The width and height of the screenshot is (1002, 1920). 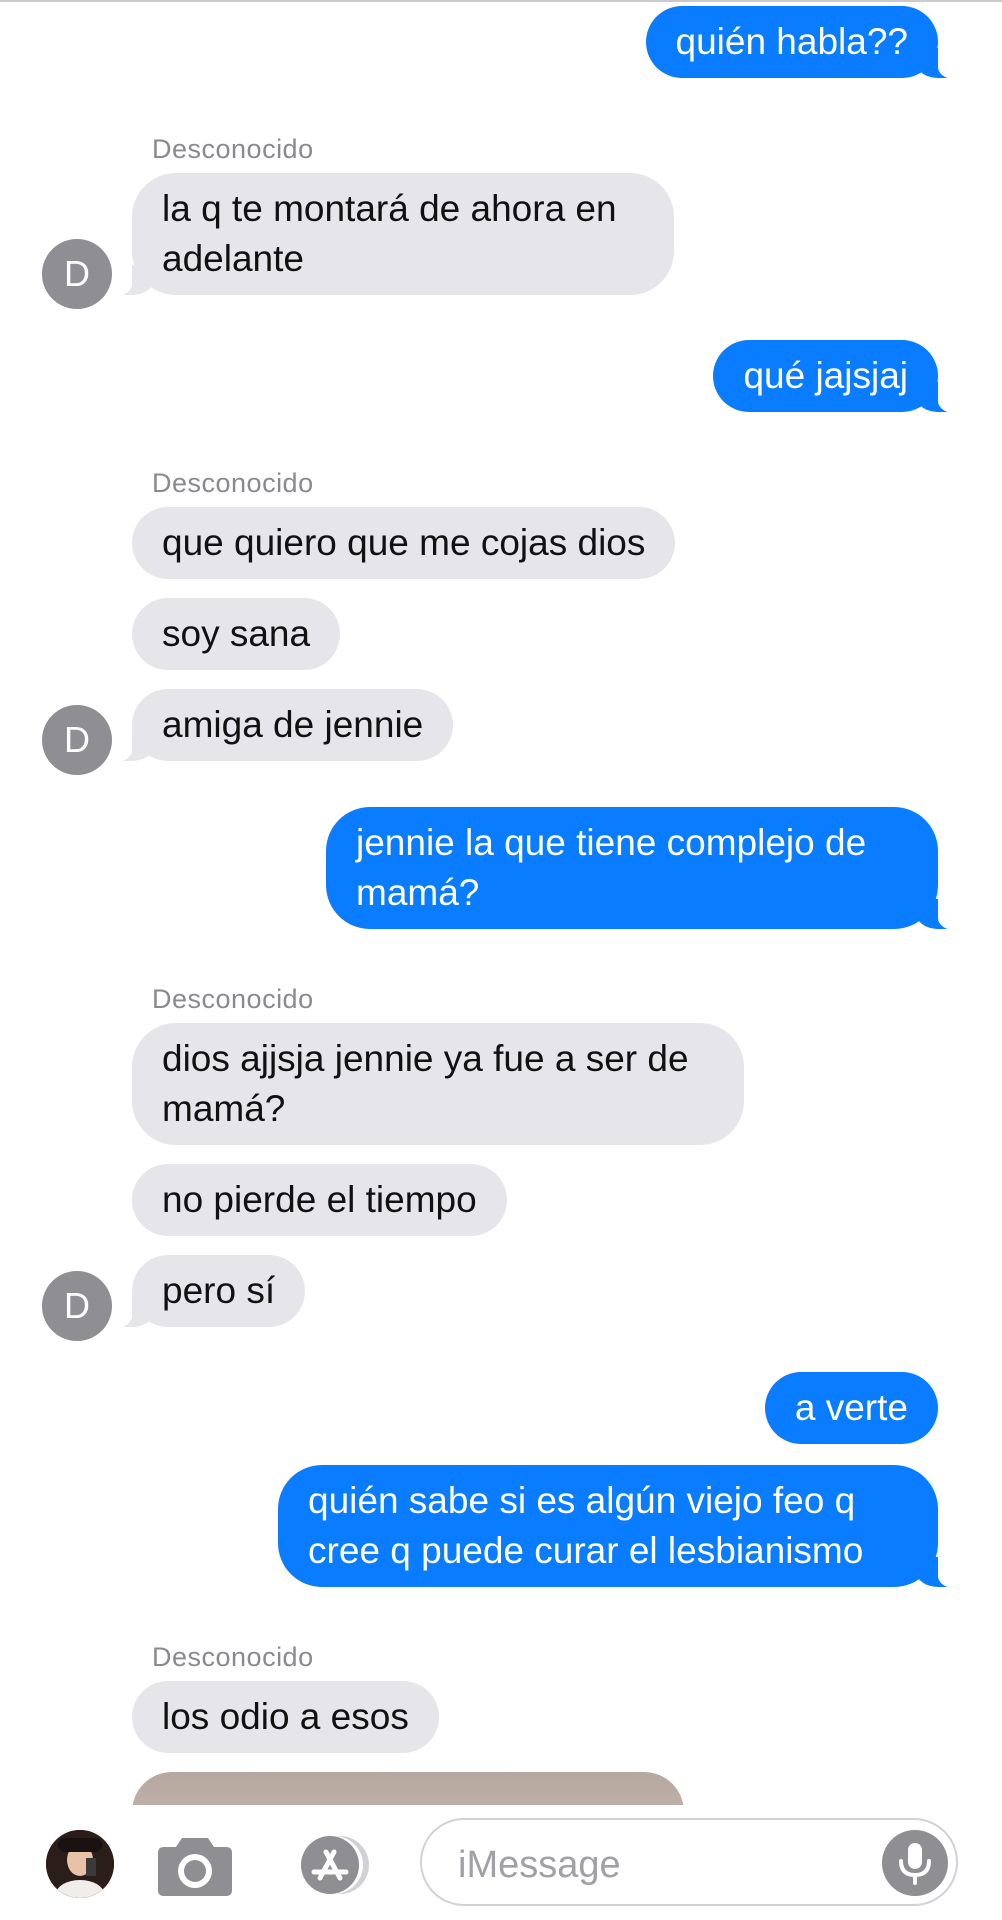 I want to click on message-bubble-outgoing: quién habla??, so click(x=805, y=42).